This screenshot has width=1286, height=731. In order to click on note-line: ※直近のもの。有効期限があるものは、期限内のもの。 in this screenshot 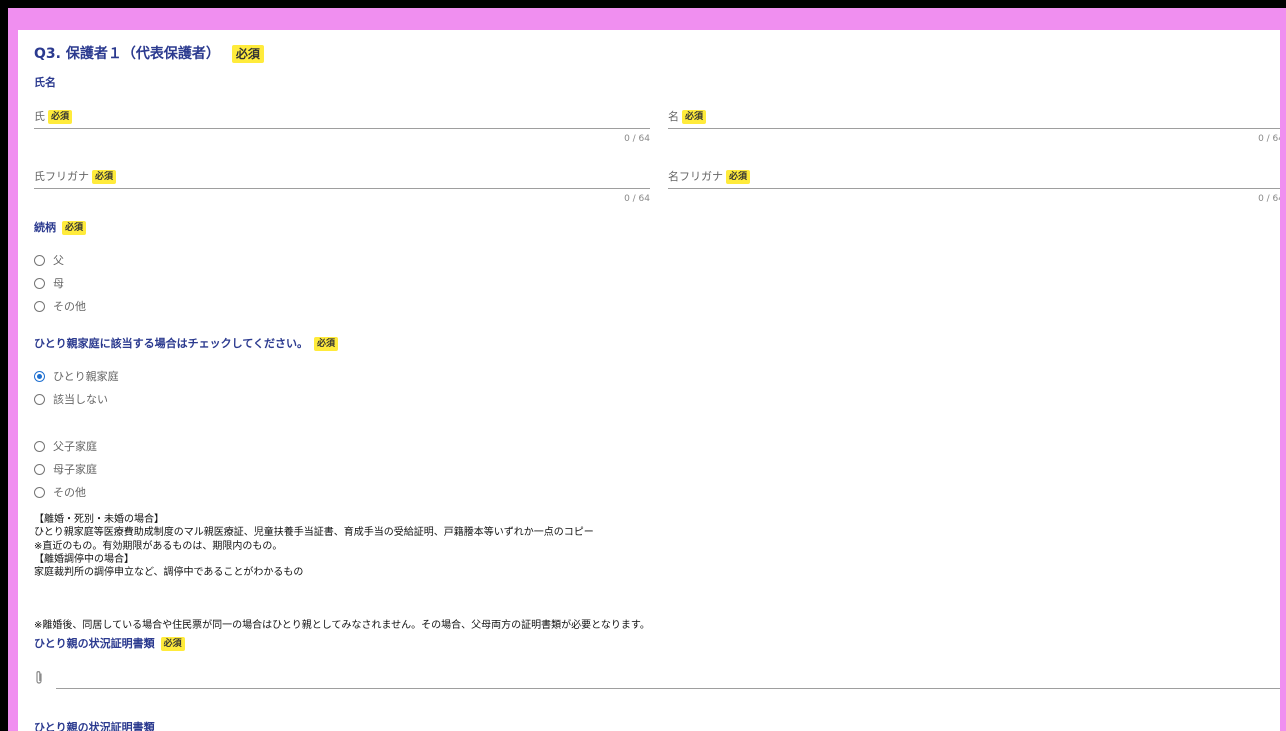, I will do `click(158, 546)`.